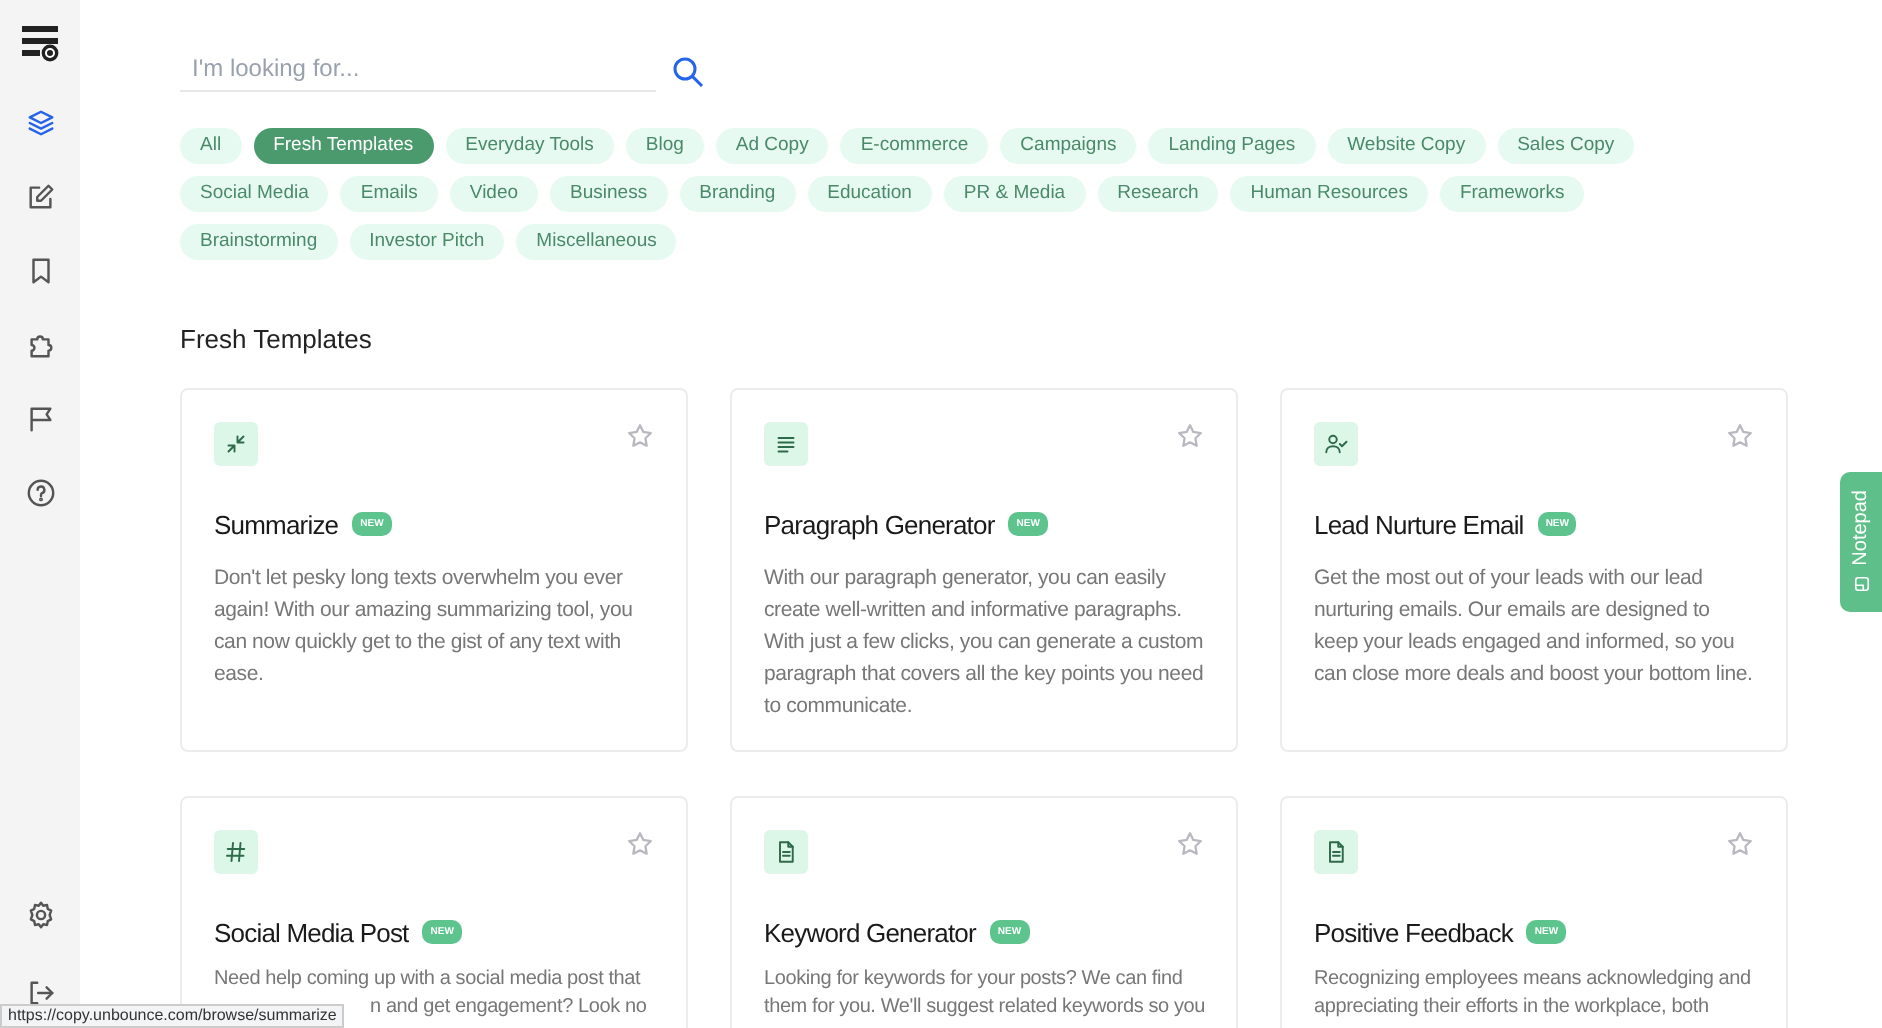  I want to click on notepad-label: Notepad, so click(1861, 528).